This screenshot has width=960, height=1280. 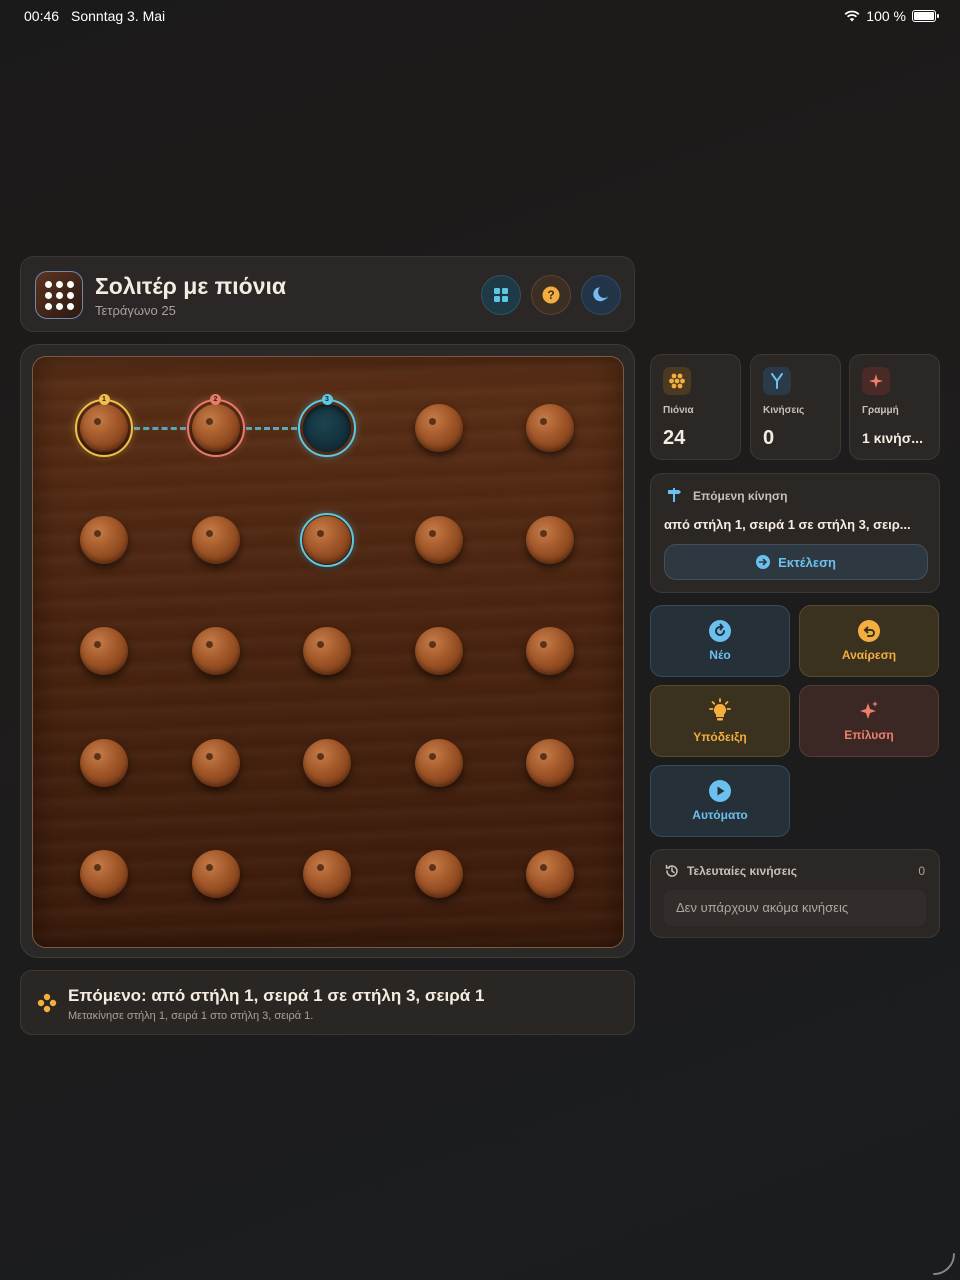 What do you see at coordinates (327, 294) in the screenshot?
I see `header-card: Σολιτέρ με πιόνια Τετράγωνο 25 ?` at bounding box center [327, 294].